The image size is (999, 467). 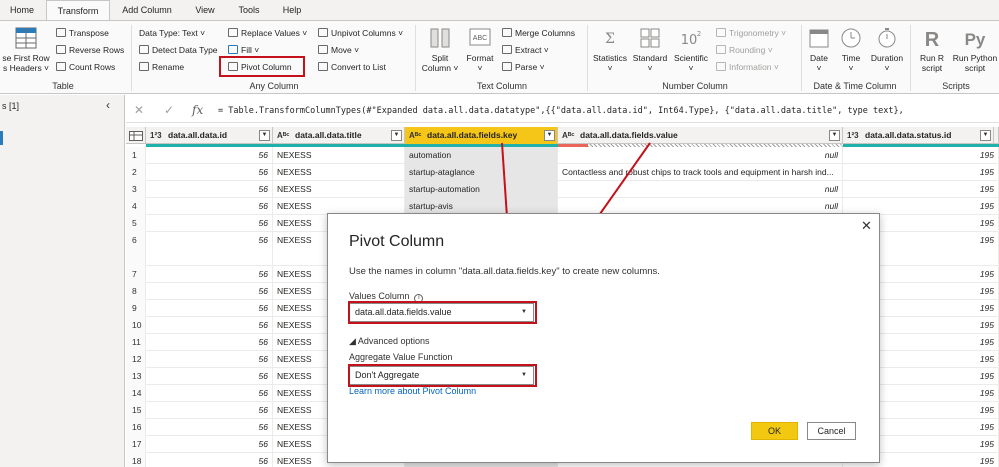 What do you see at coordinates (78, 10) in the screenshot?
I see `tab-transform: Transform` at bounding box center [78, 10].